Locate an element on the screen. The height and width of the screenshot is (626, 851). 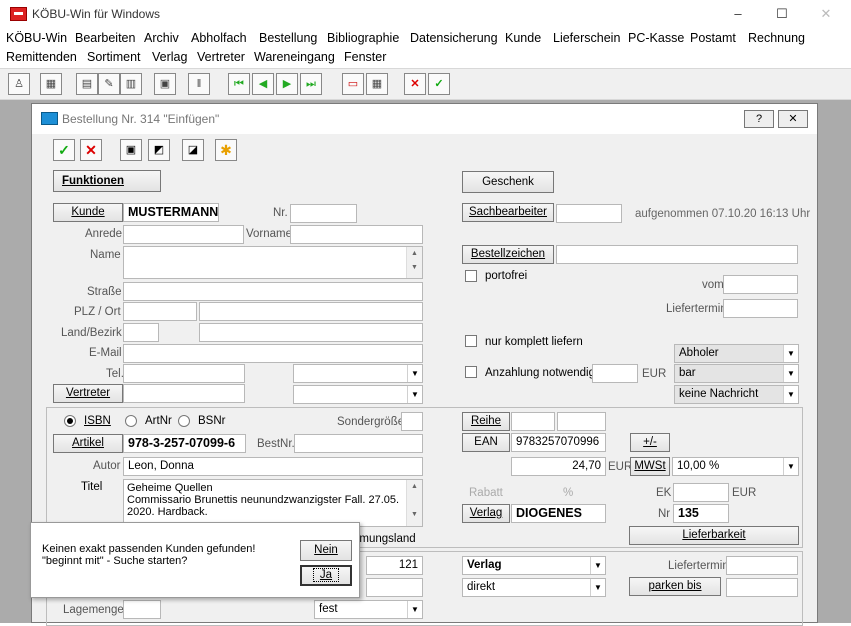
menu-bearbeiten: Bearbeiten is located at coordinates (105, 38).